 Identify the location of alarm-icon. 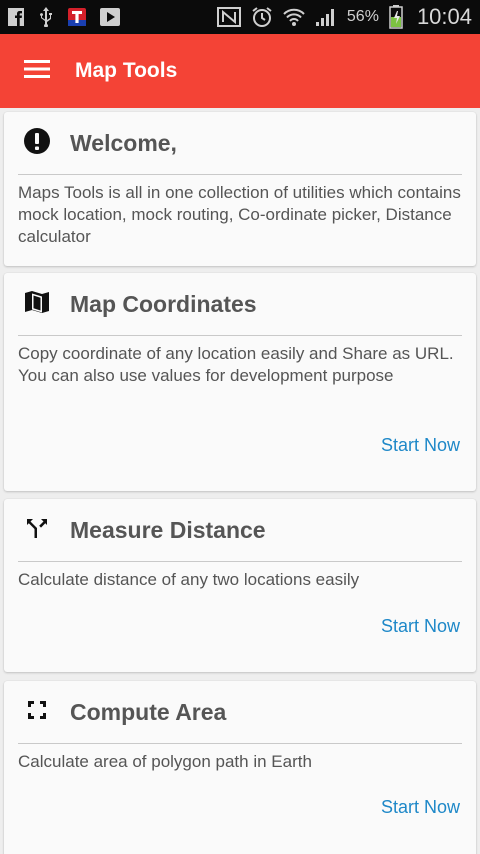
(262, 17).